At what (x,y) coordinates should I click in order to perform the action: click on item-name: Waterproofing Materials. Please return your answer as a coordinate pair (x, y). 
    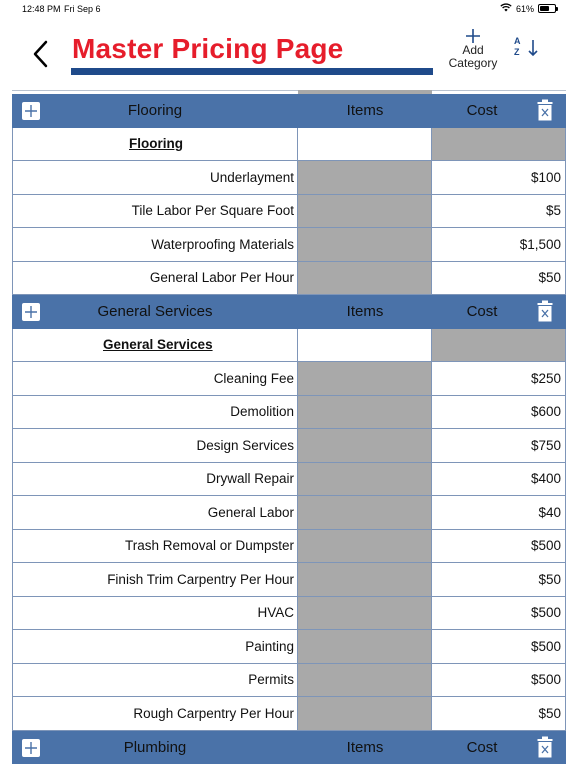
    Looking at the image, I should click on (155, 244).